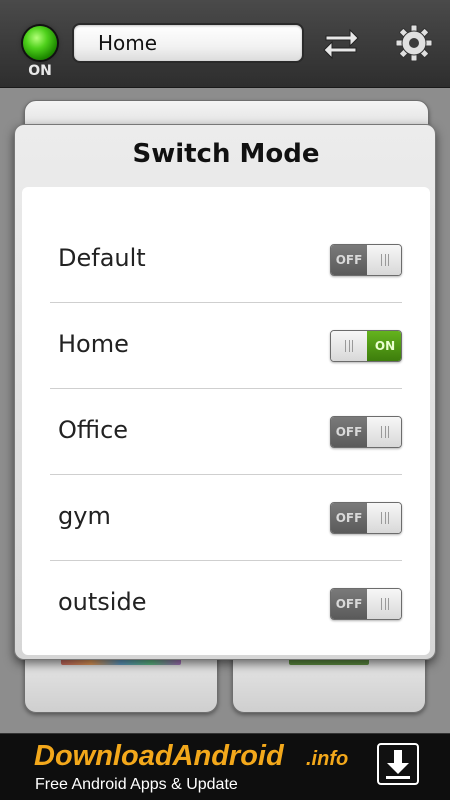 Image resolution: width=450 pixels, height=800 pixels. Describe the element at coordinates (40, 71) in the screenshot. I see `power-status-label: ON` at that location.